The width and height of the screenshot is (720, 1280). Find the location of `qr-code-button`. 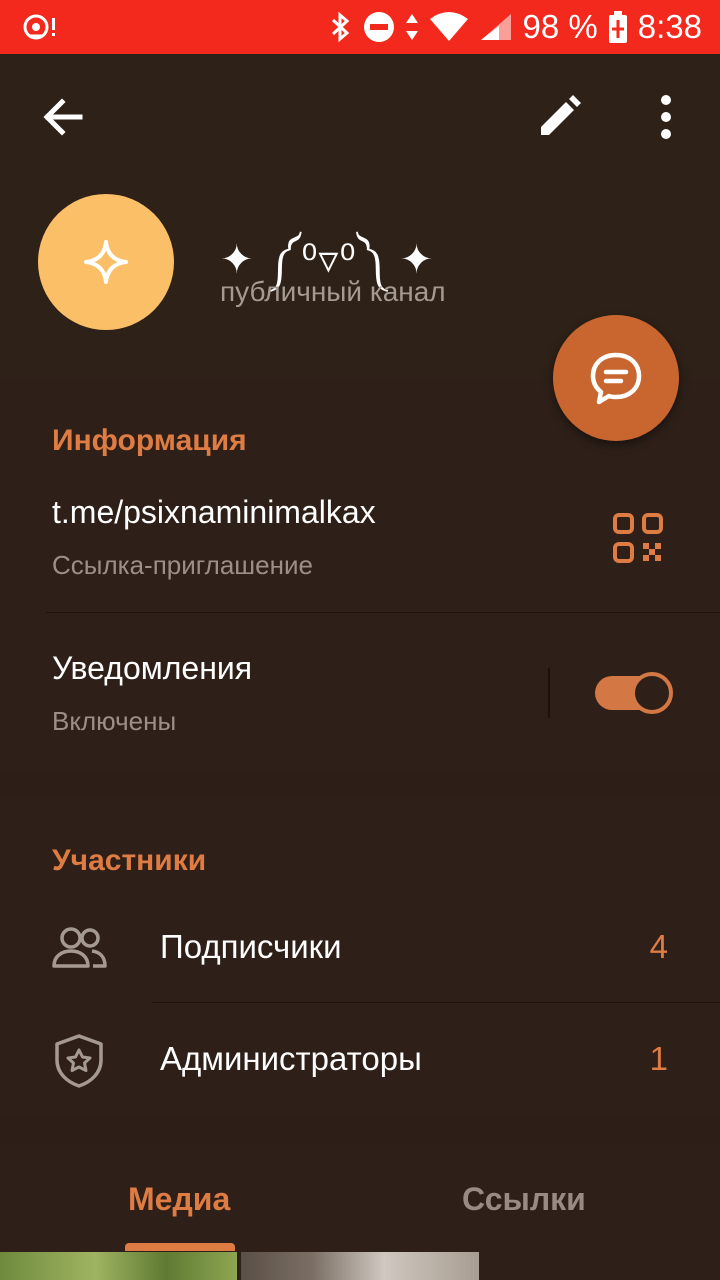

qr-code-button is located at coordinates (638, 538).